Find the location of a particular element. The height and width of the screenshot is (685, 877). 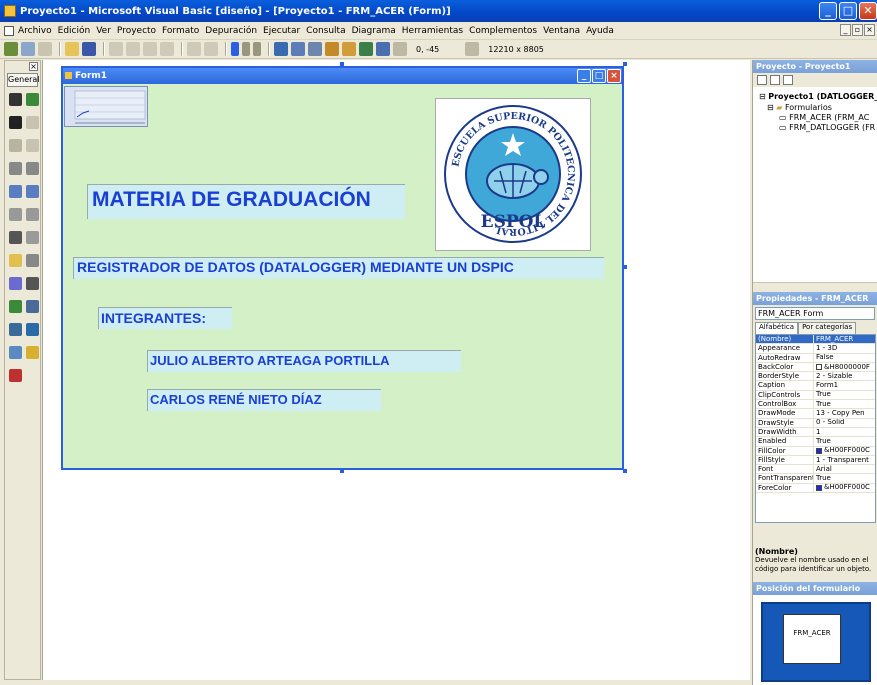

ole-icon is located at coordinates (15, 329).